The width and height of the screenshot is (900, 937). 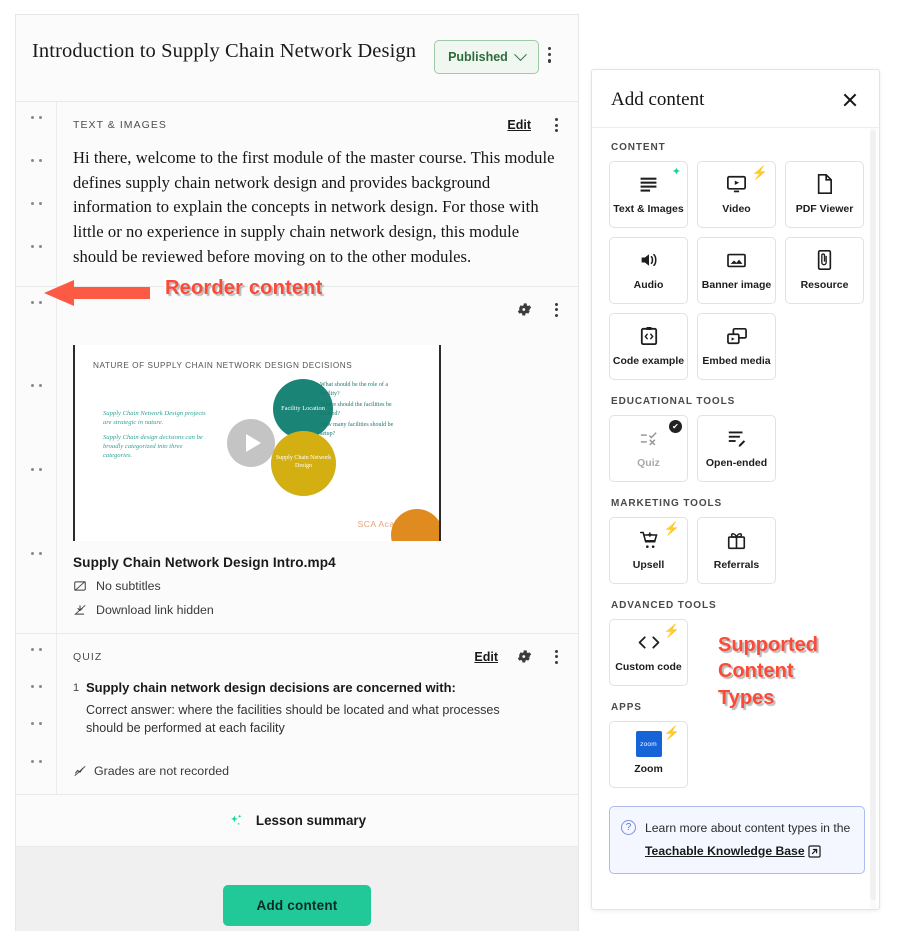 What do you see at coordinates (873, 515) in the screenshot?
I see `scrollbar-thumb` at bounding box center [873, 515].